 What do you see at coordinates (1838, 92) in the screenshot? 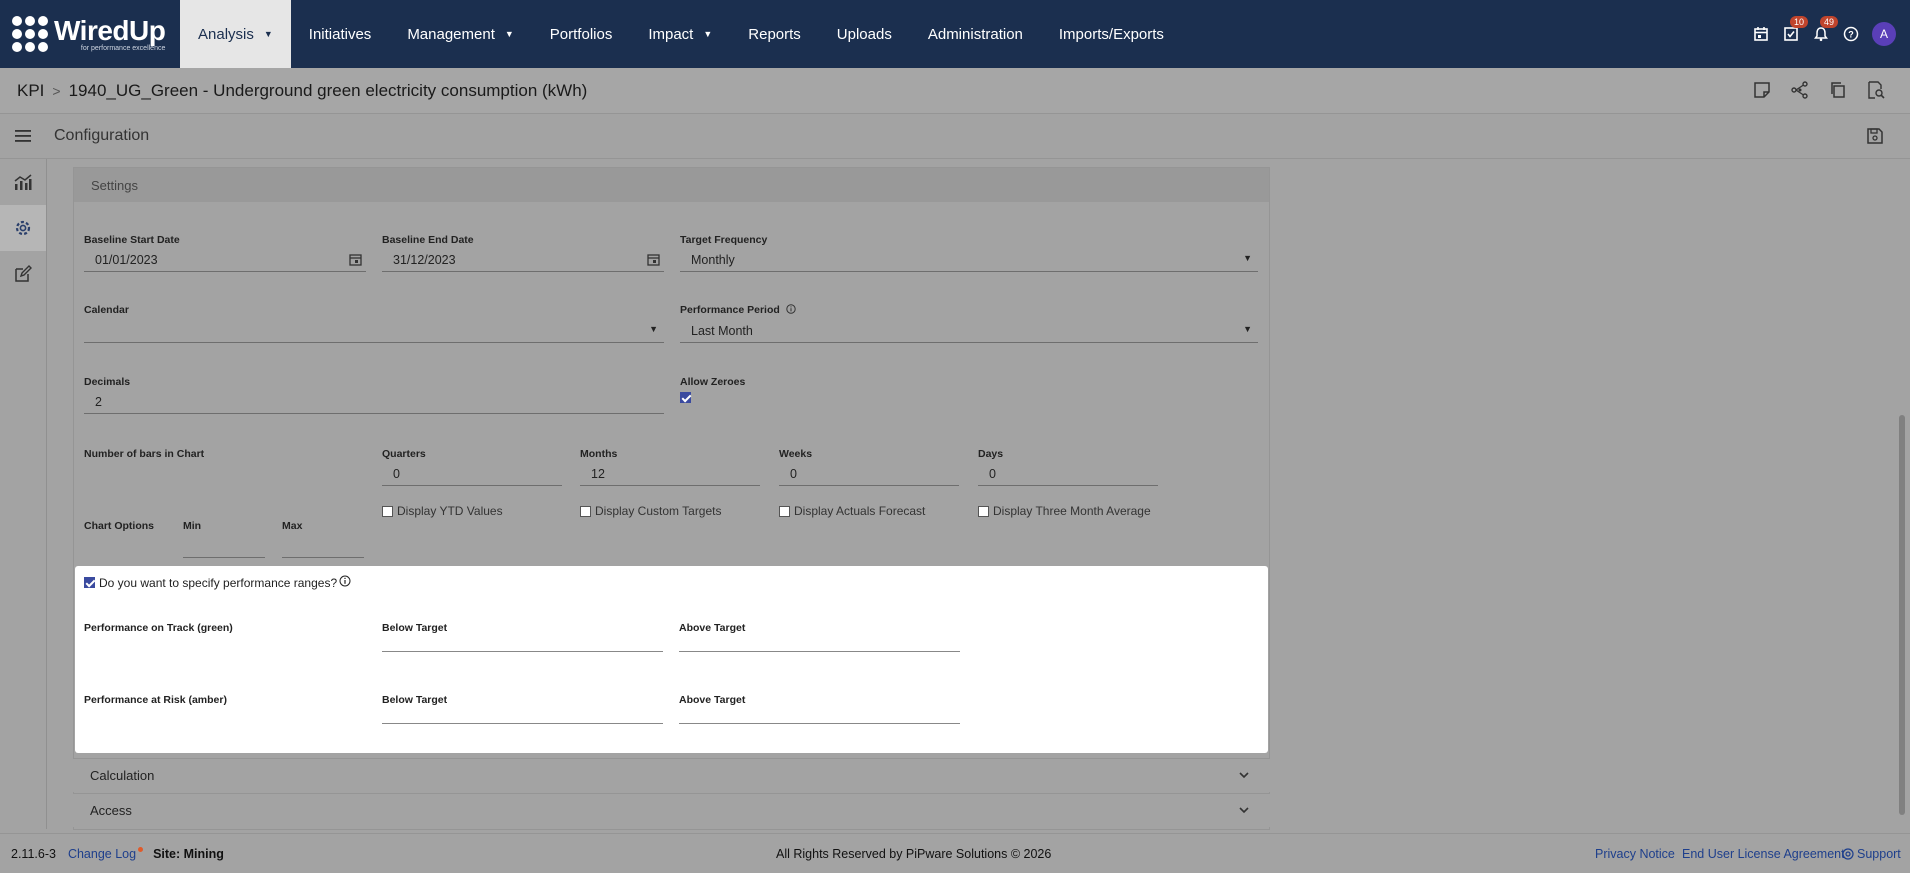
I see `copy-icon` at bounding box center [1838, 92].